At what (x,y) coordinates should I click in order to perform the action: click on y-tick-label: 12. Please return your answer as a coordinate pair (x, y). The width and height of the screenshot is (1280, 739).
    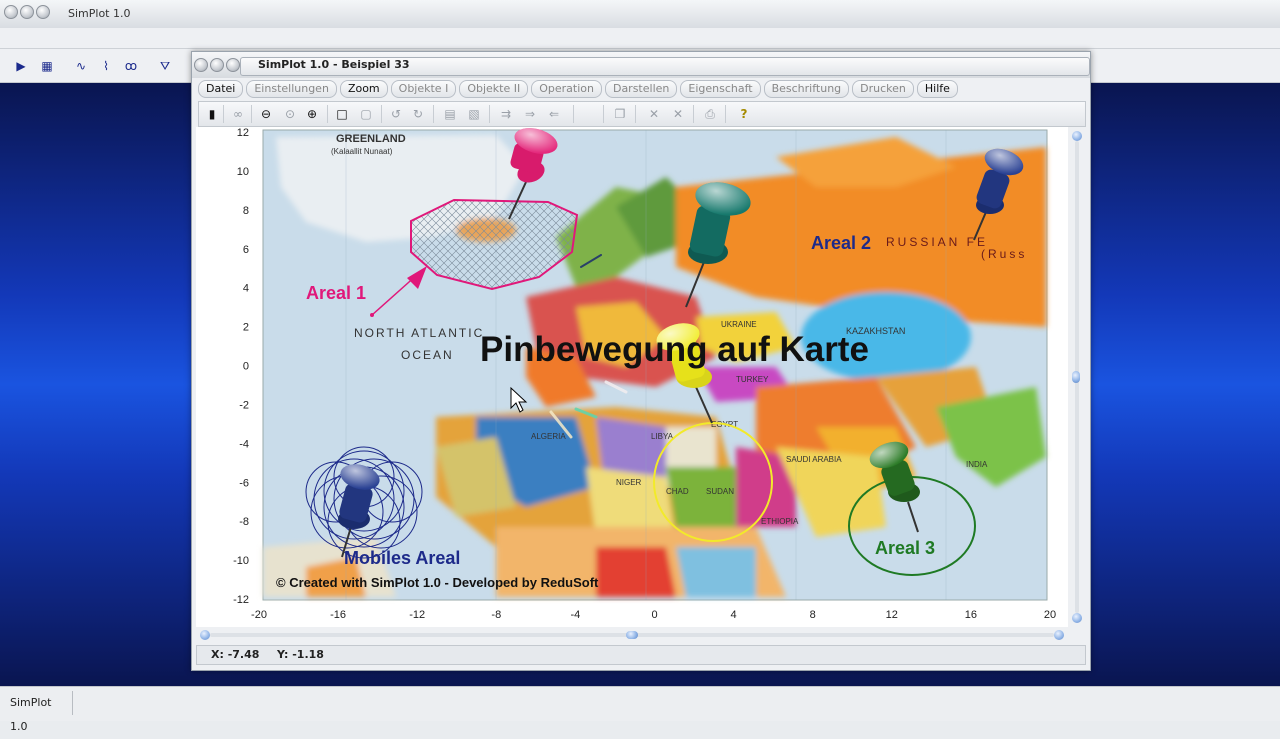
    Looking at the image, I should click on (243, 133).